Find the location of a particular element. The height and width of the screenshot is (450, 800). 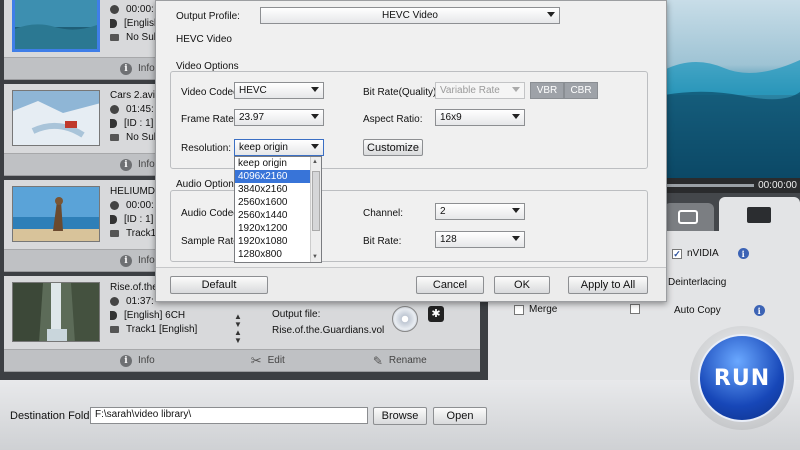

merge-options: Merge is located at coordinates (576, 337).